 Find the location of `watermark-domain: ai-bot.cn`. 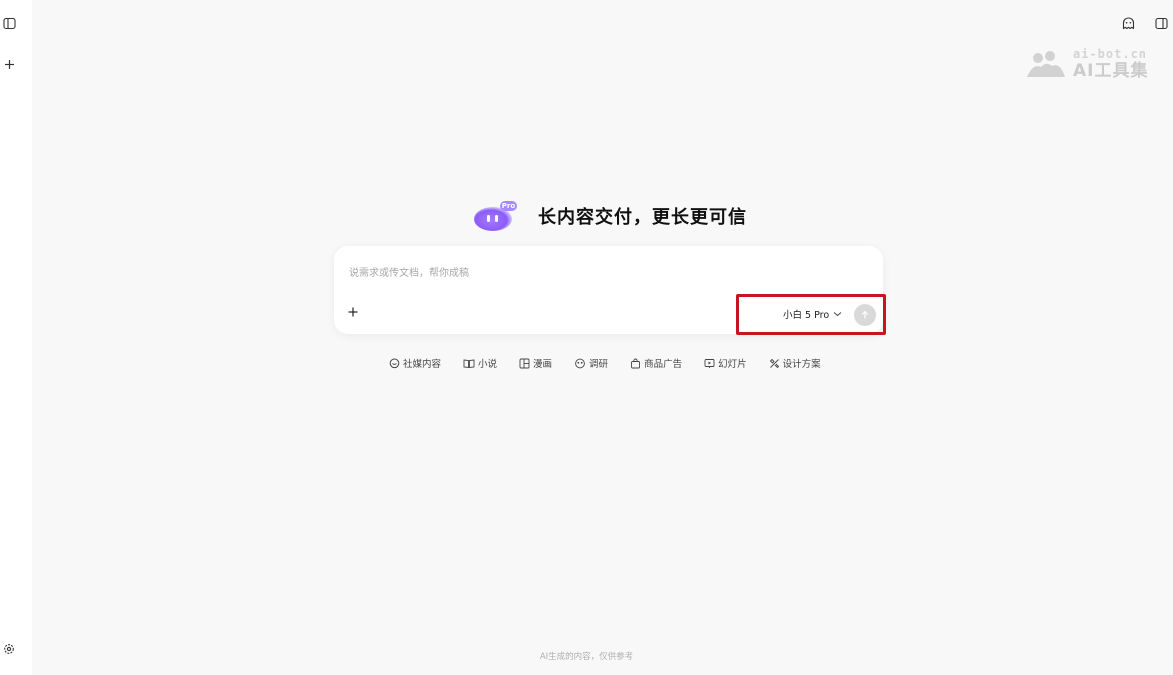

watermark-domain: ai-bot.cn is located at coordinates (1110, 54).